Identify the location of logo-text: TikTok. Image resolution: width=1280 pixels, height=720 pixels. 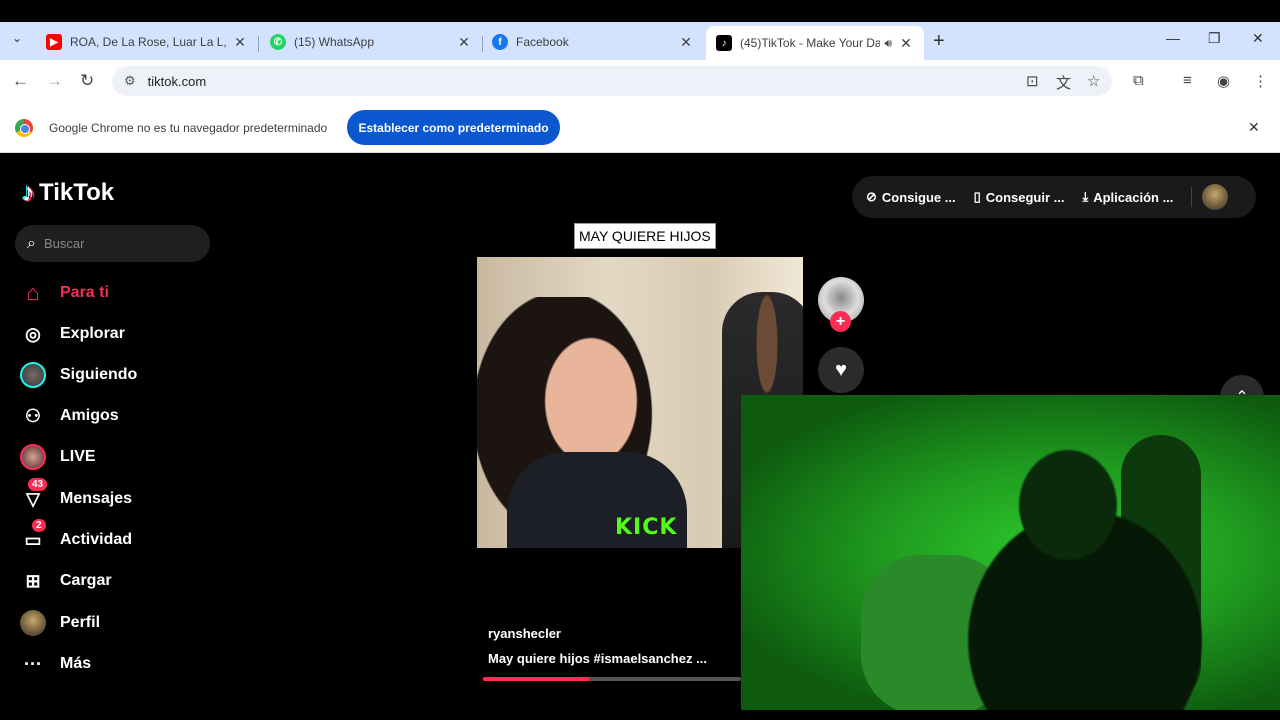
(77, 192).